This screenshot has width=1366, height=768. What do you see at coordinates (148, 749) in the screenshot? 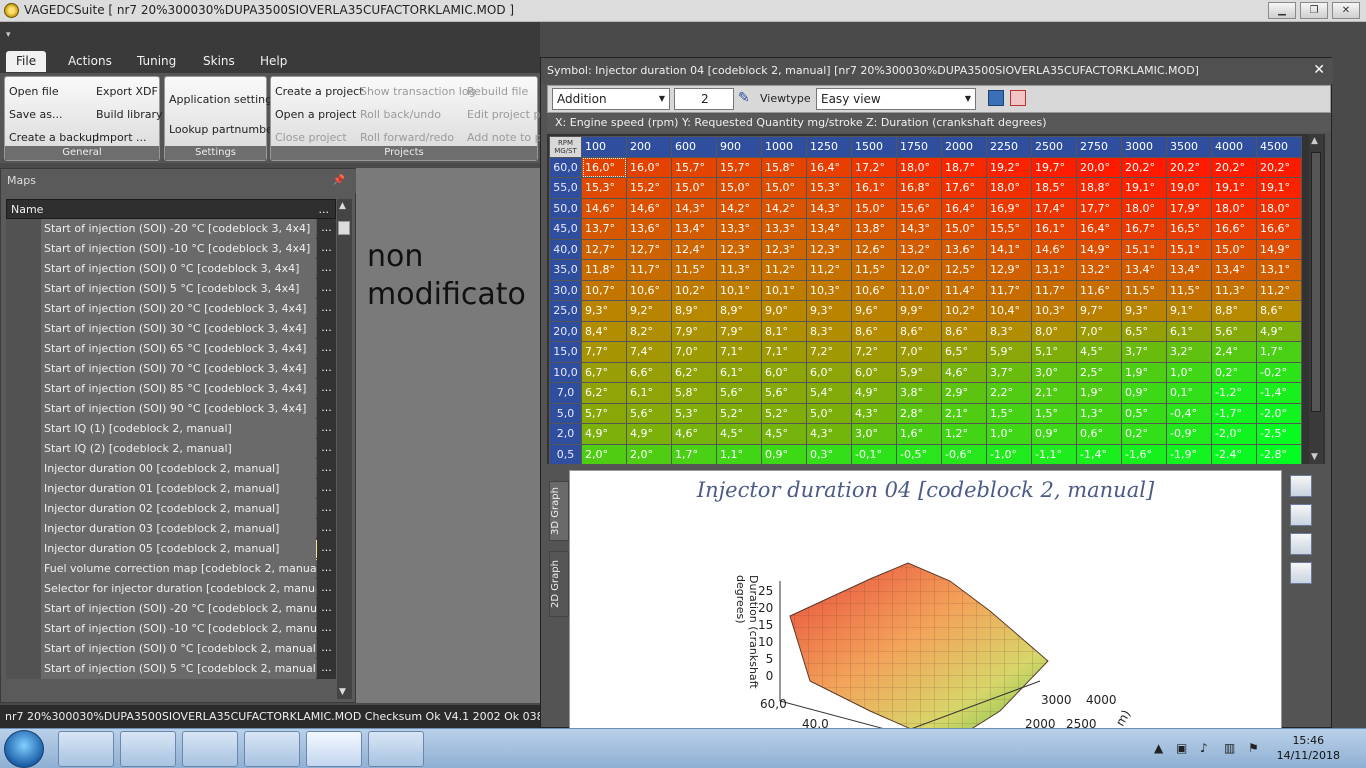
I see `taskbar-firefox-icon` at bounding box center [148, 749].